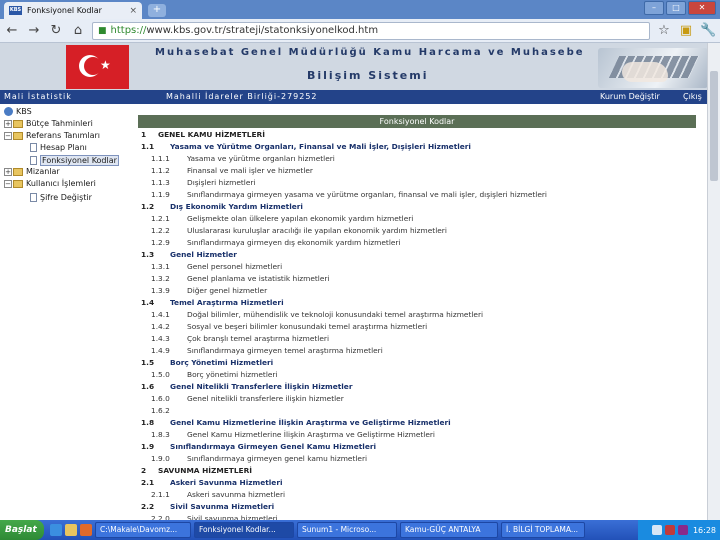 This screenshot has height=540, width=720. What do you see at coordinates (227, 290) in the screenshot?
I see `code-description: Diğer genel hizmetler` at bounding box center [227, 290].